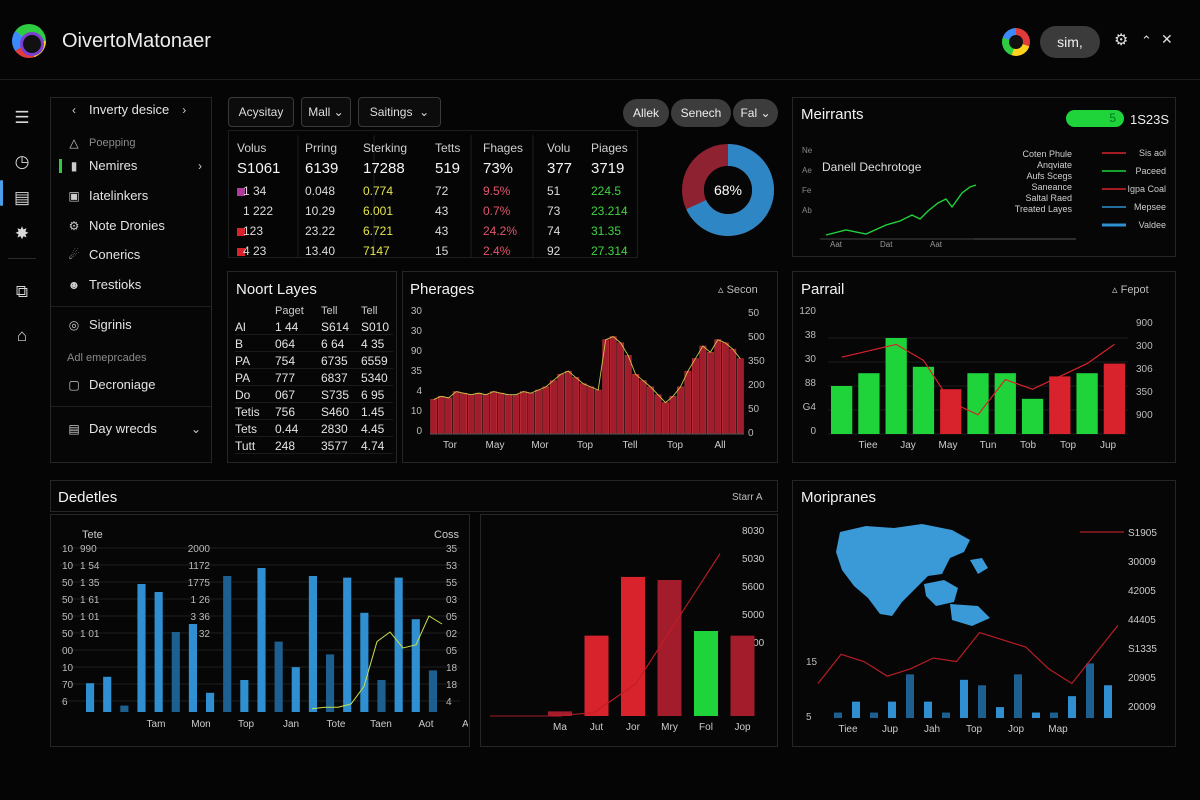  What do you see at coordinates (137, 225) in the screenshot?
I see `sidebar-item-note-dronies: ⚙ Note Dronies` at bounding box center [137, 225].